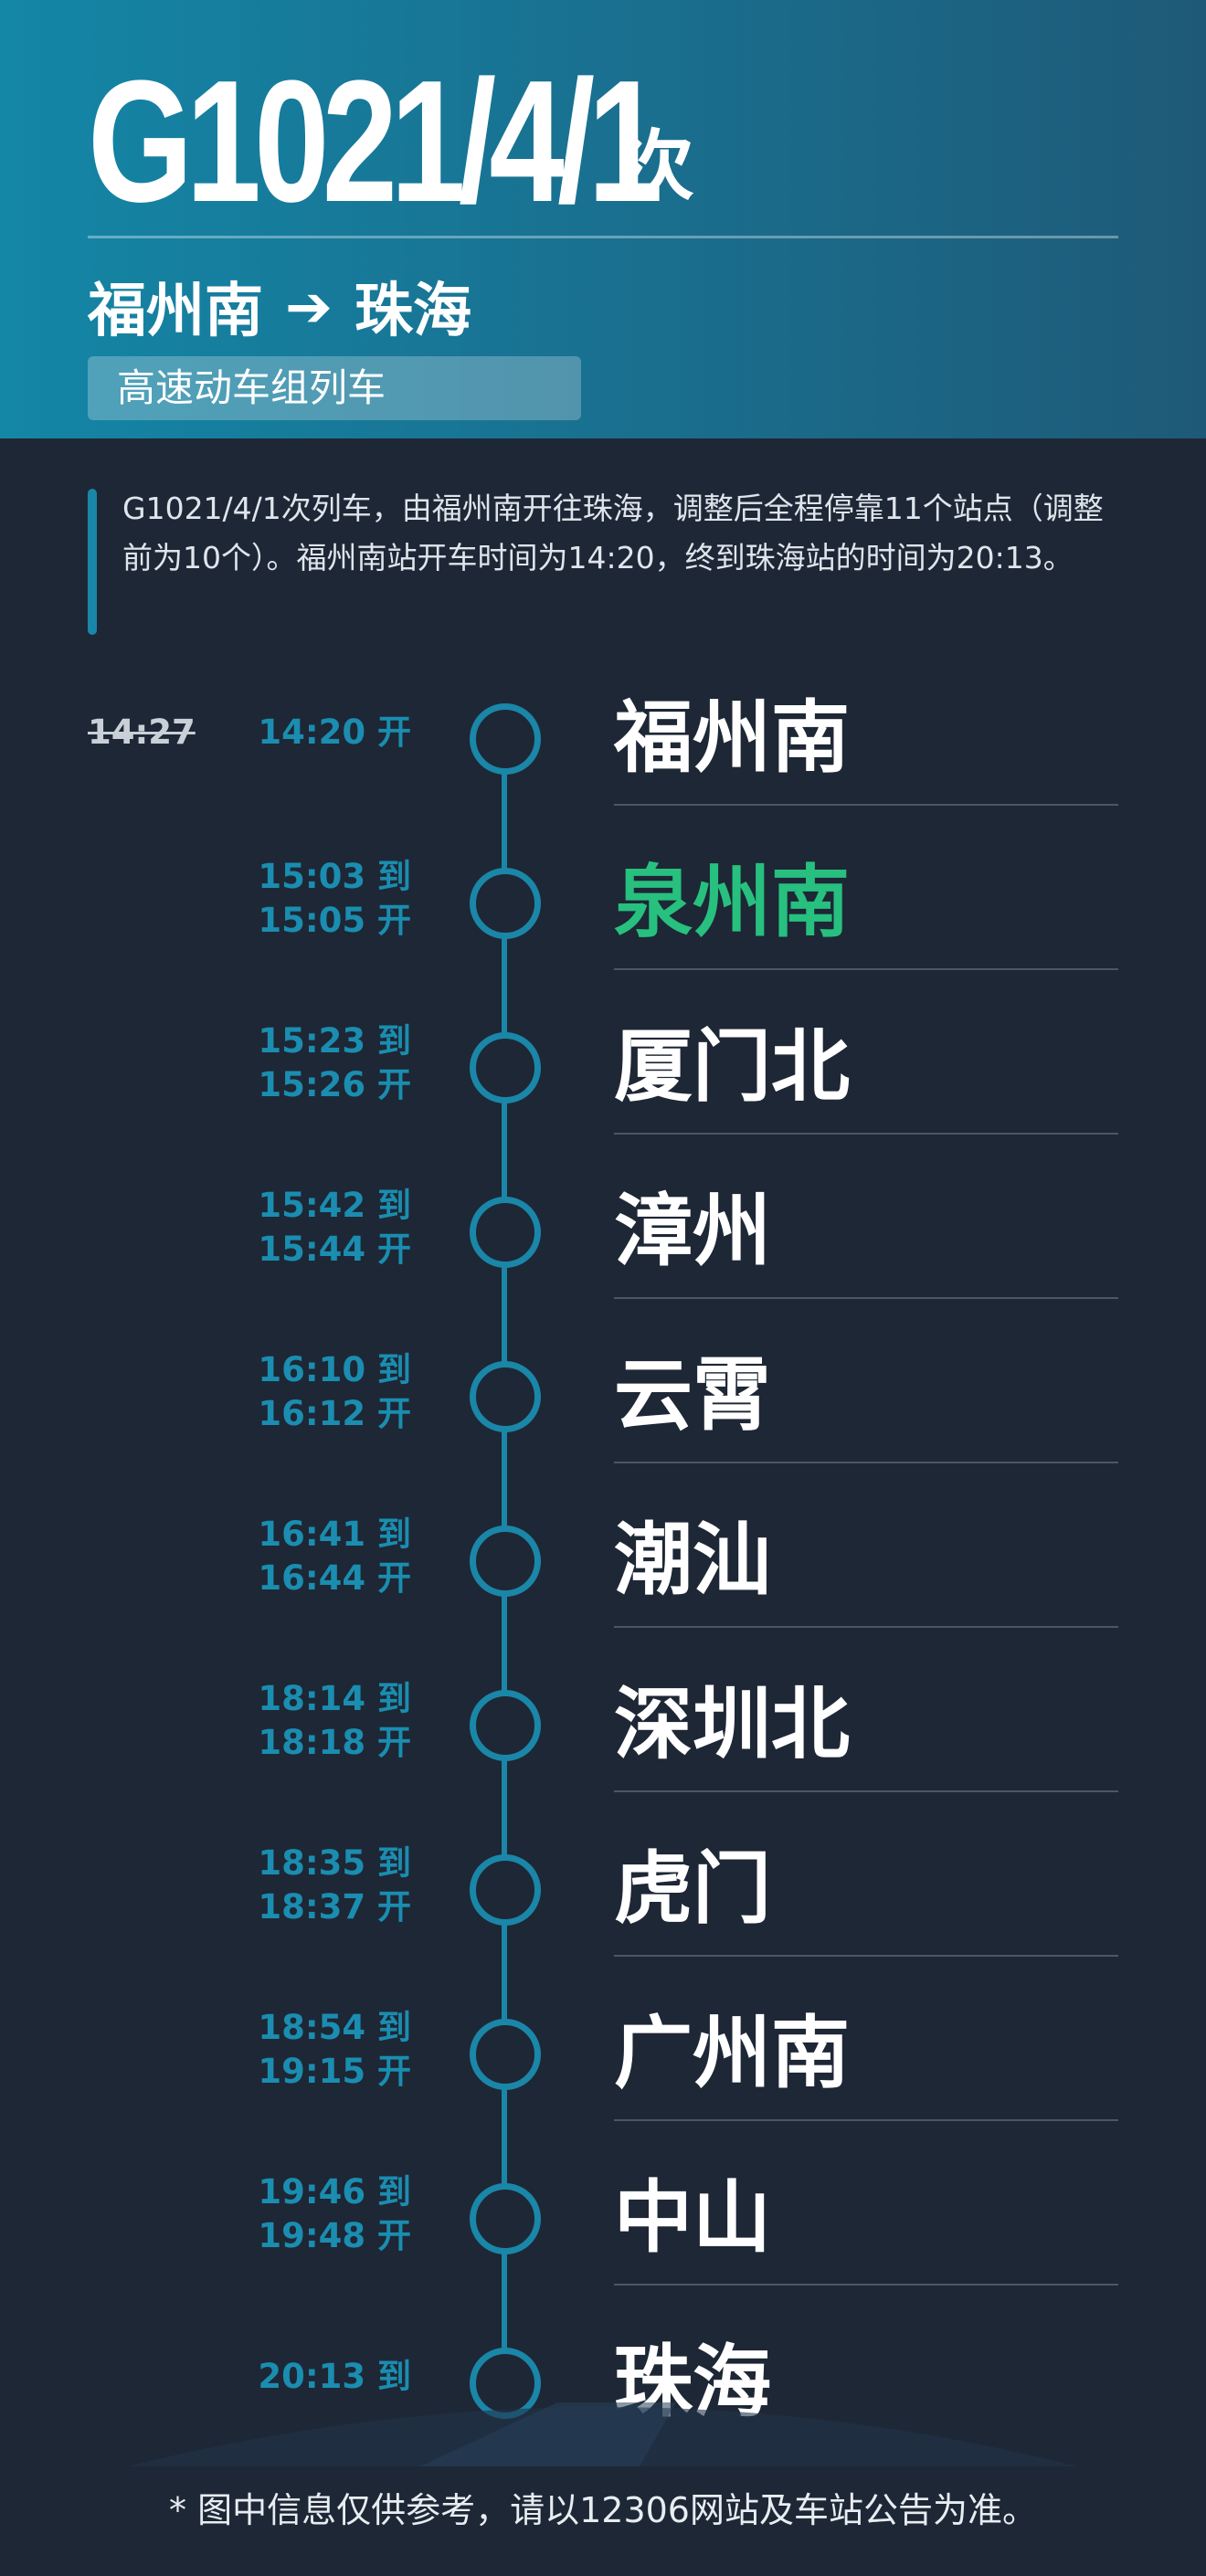 This screenshot has width=1206, height=2576. I want to click on departure-time: 16:44 开, so click(334, 1578).